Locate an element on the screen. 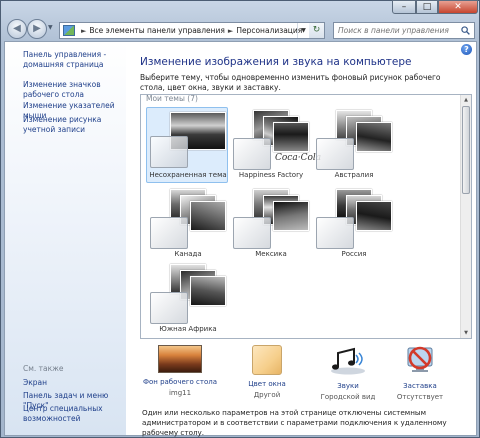 The image size is (480, 438). my-themes-group-label: Мои темы (7) is located at coordinates (172, 98).